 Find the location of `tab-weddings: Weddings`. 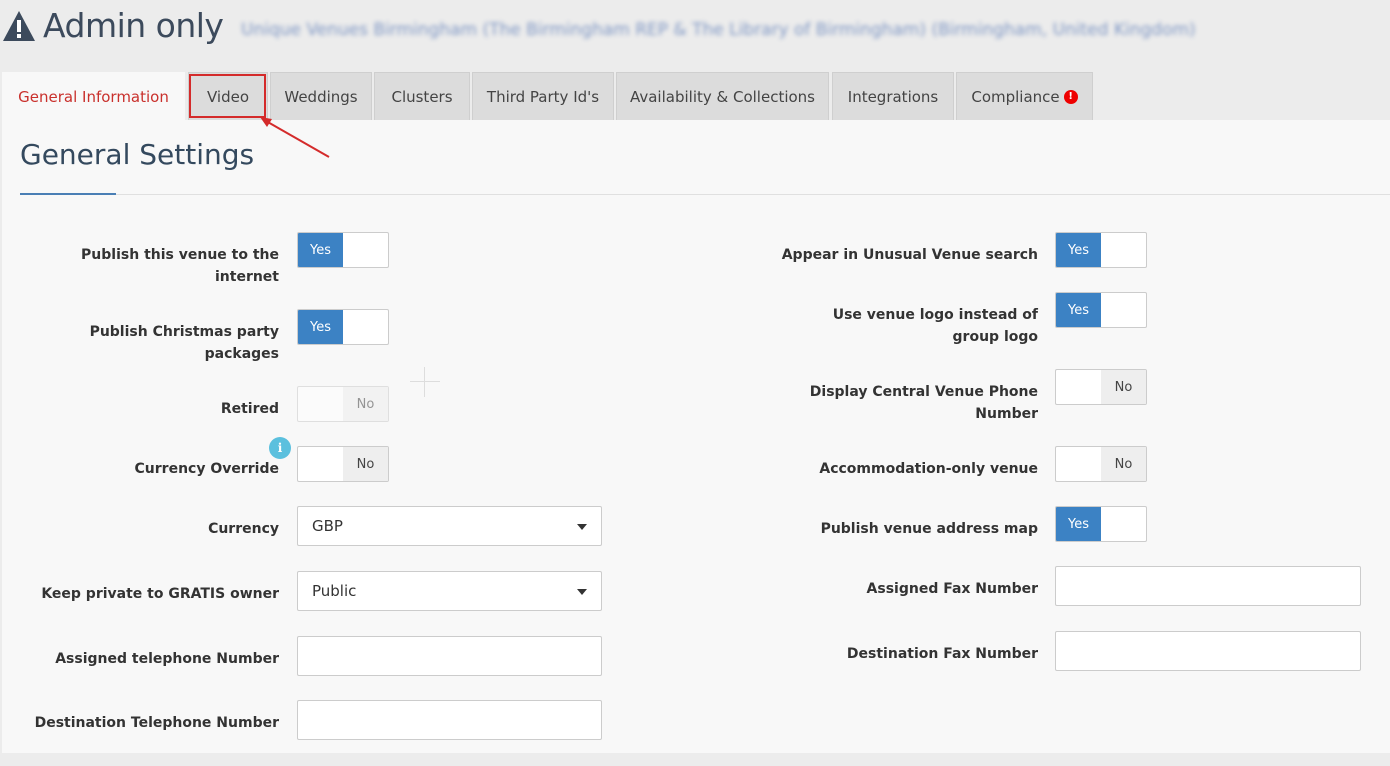

tab-weddings: Weddings is located at coordinates (321, 96).